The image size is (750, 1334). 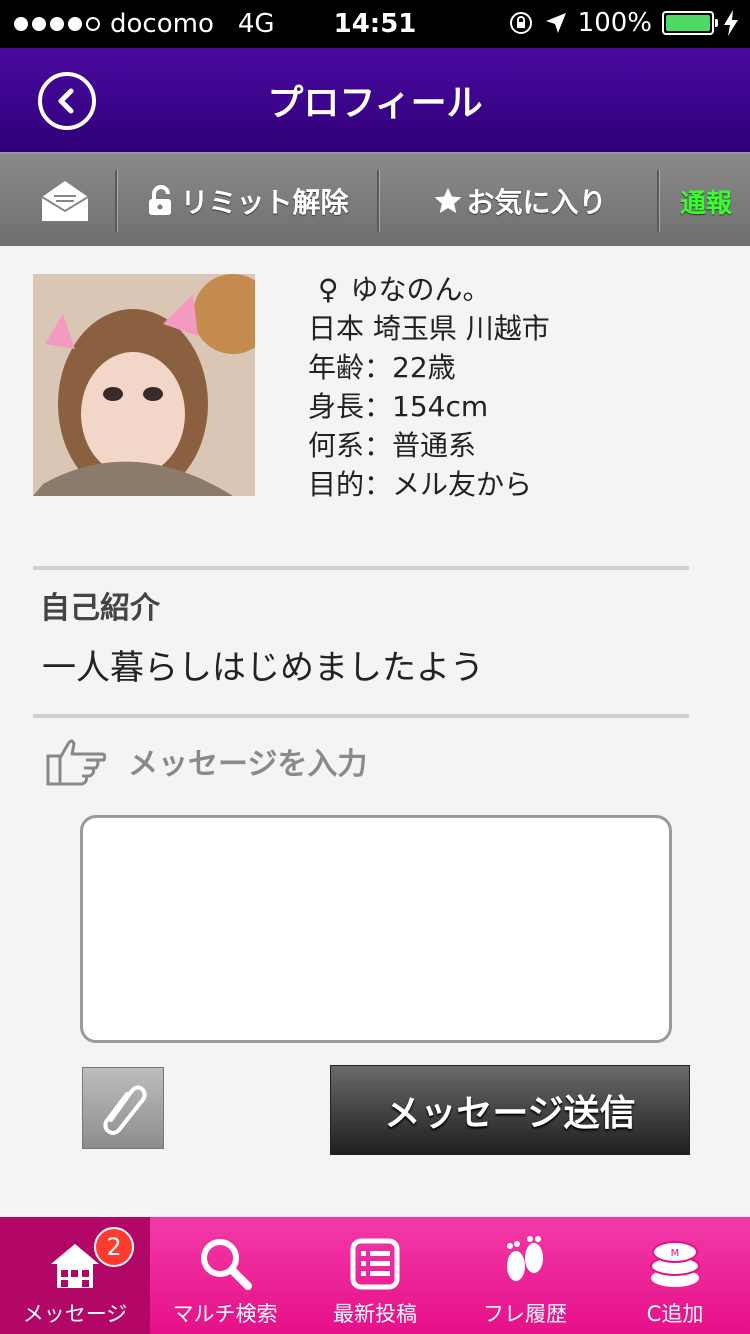 I want to click on chevron-left-icon, so click(x=66, y=101).